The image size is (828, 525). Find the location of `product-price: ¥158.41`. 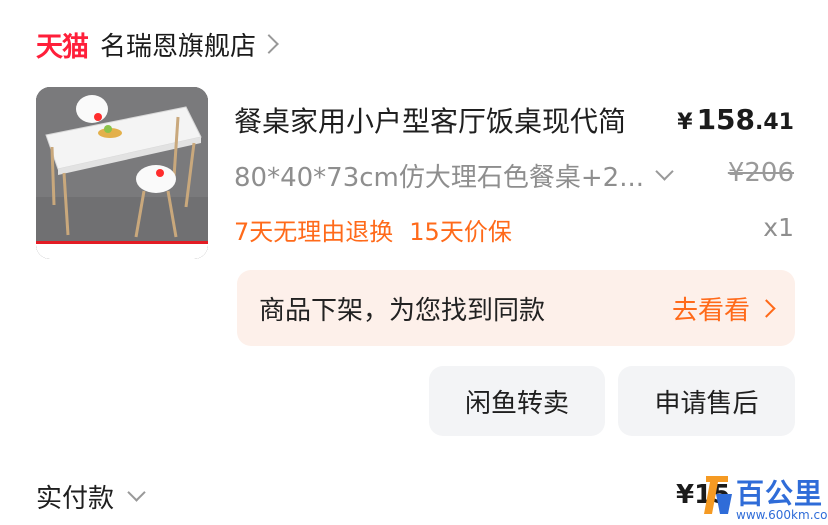

product-price: ¥158.41 is located at coordinates (735, 119).